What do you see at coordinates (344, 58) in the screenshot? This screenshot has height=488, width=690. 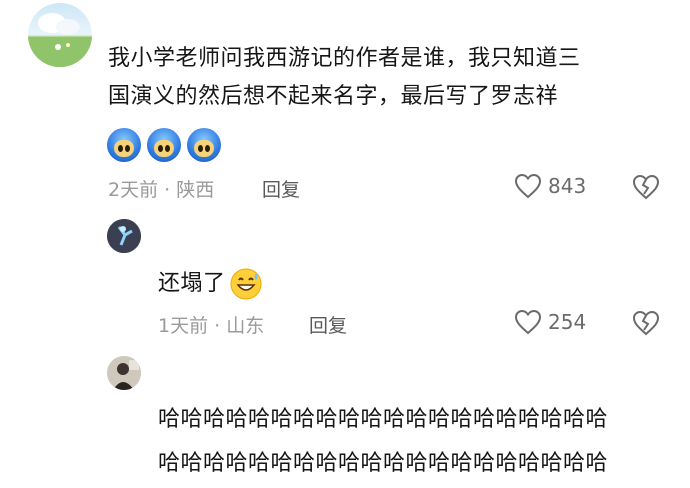 I see `comment-line: 我小学老师问我西游记的作者是谁，我只知道三` at bounding box center [344, 58].